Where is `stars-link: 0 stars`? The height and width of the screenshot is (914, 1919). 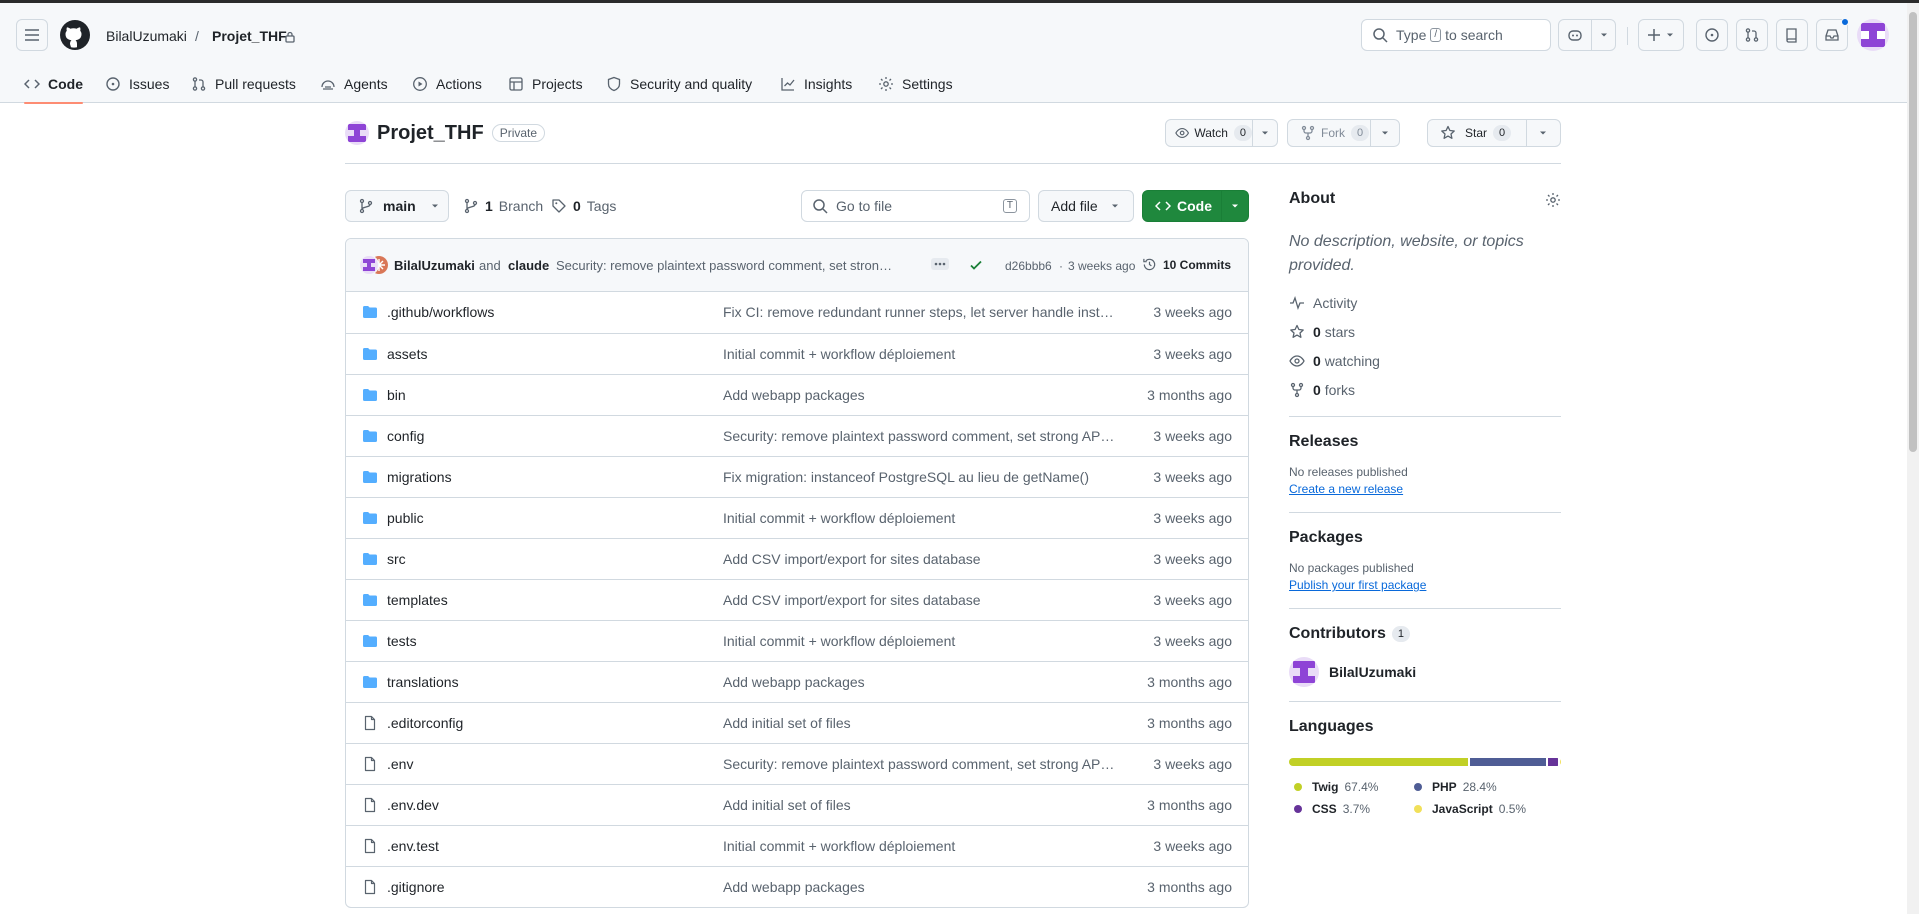 stars-link: 0 stars is located at coordinates (1425, 331).